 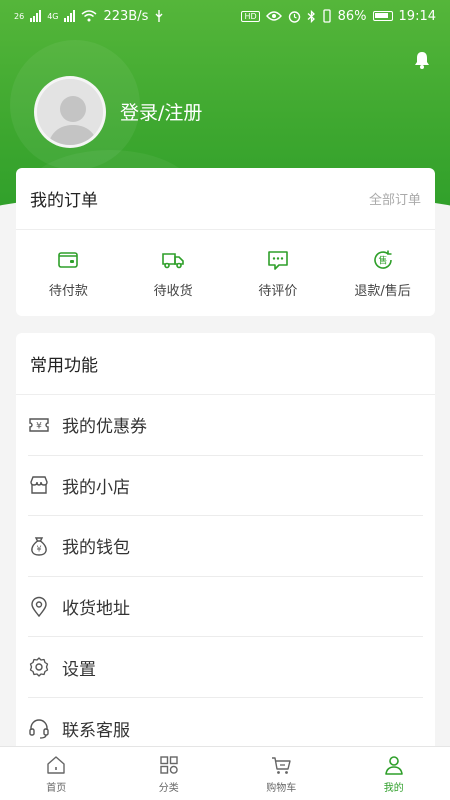 I want to click on status-bar: 26 4G 223B/s HD 86% 19:14, so click(x=225, y=16).